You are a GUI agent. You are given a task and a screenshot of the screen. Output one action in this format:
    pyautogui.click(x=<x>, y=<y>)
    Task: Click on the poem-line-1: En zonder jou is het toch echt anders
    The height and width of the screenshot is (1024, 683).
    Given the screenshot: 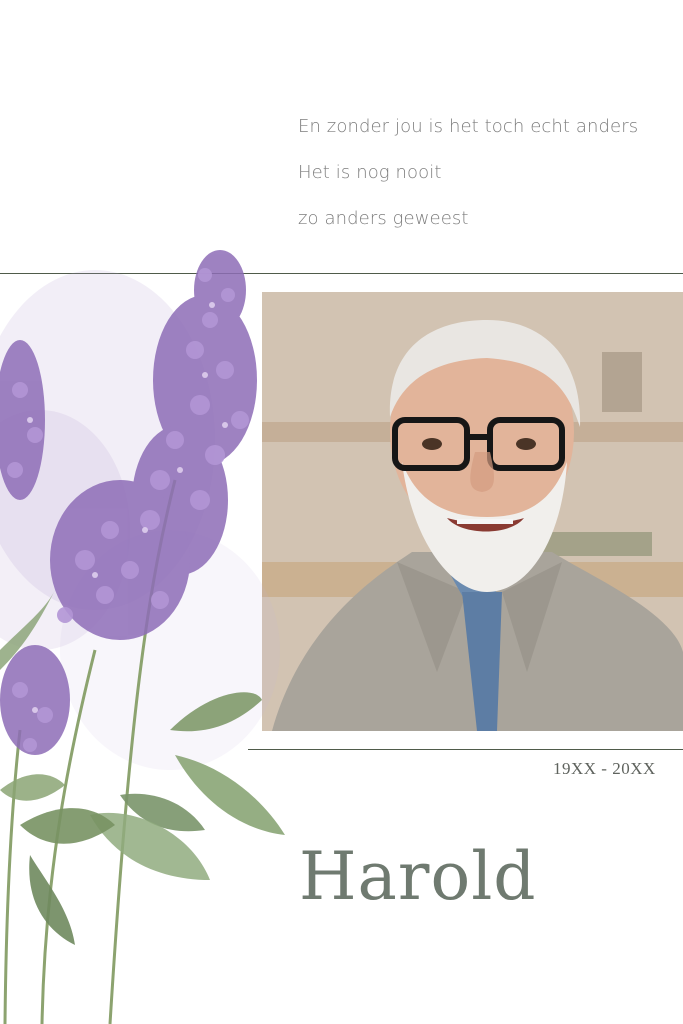 What is the action you would take?
    pyautogui.click(x=468, y=126)
    